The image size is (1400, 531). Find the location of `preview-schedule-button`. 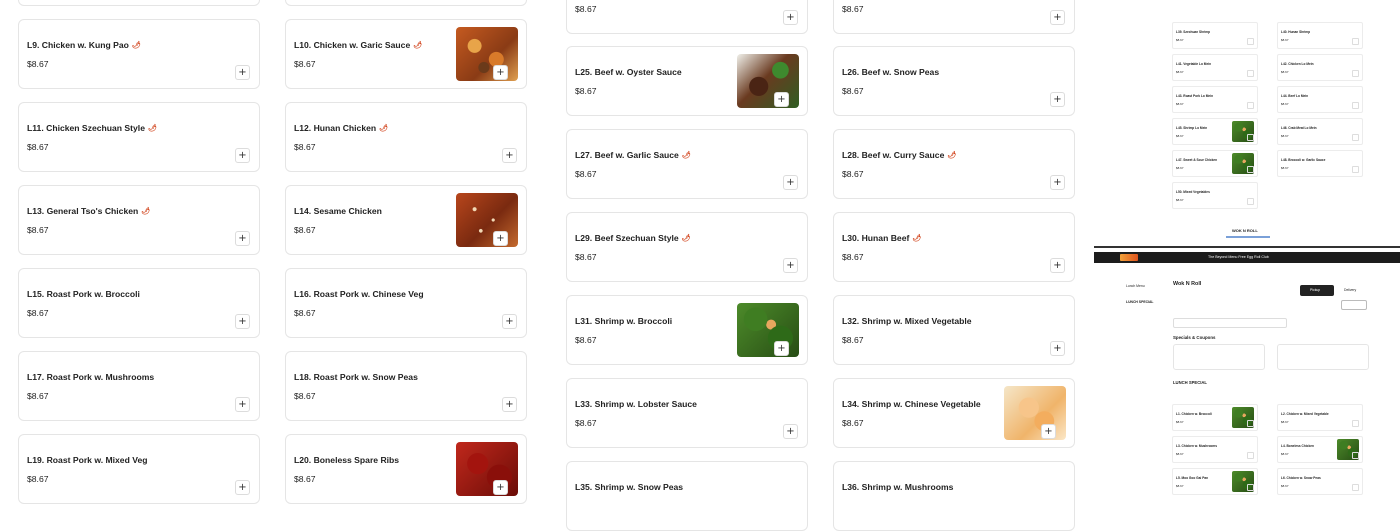

preview-schedule-button is located at coordinates (1354, 305).